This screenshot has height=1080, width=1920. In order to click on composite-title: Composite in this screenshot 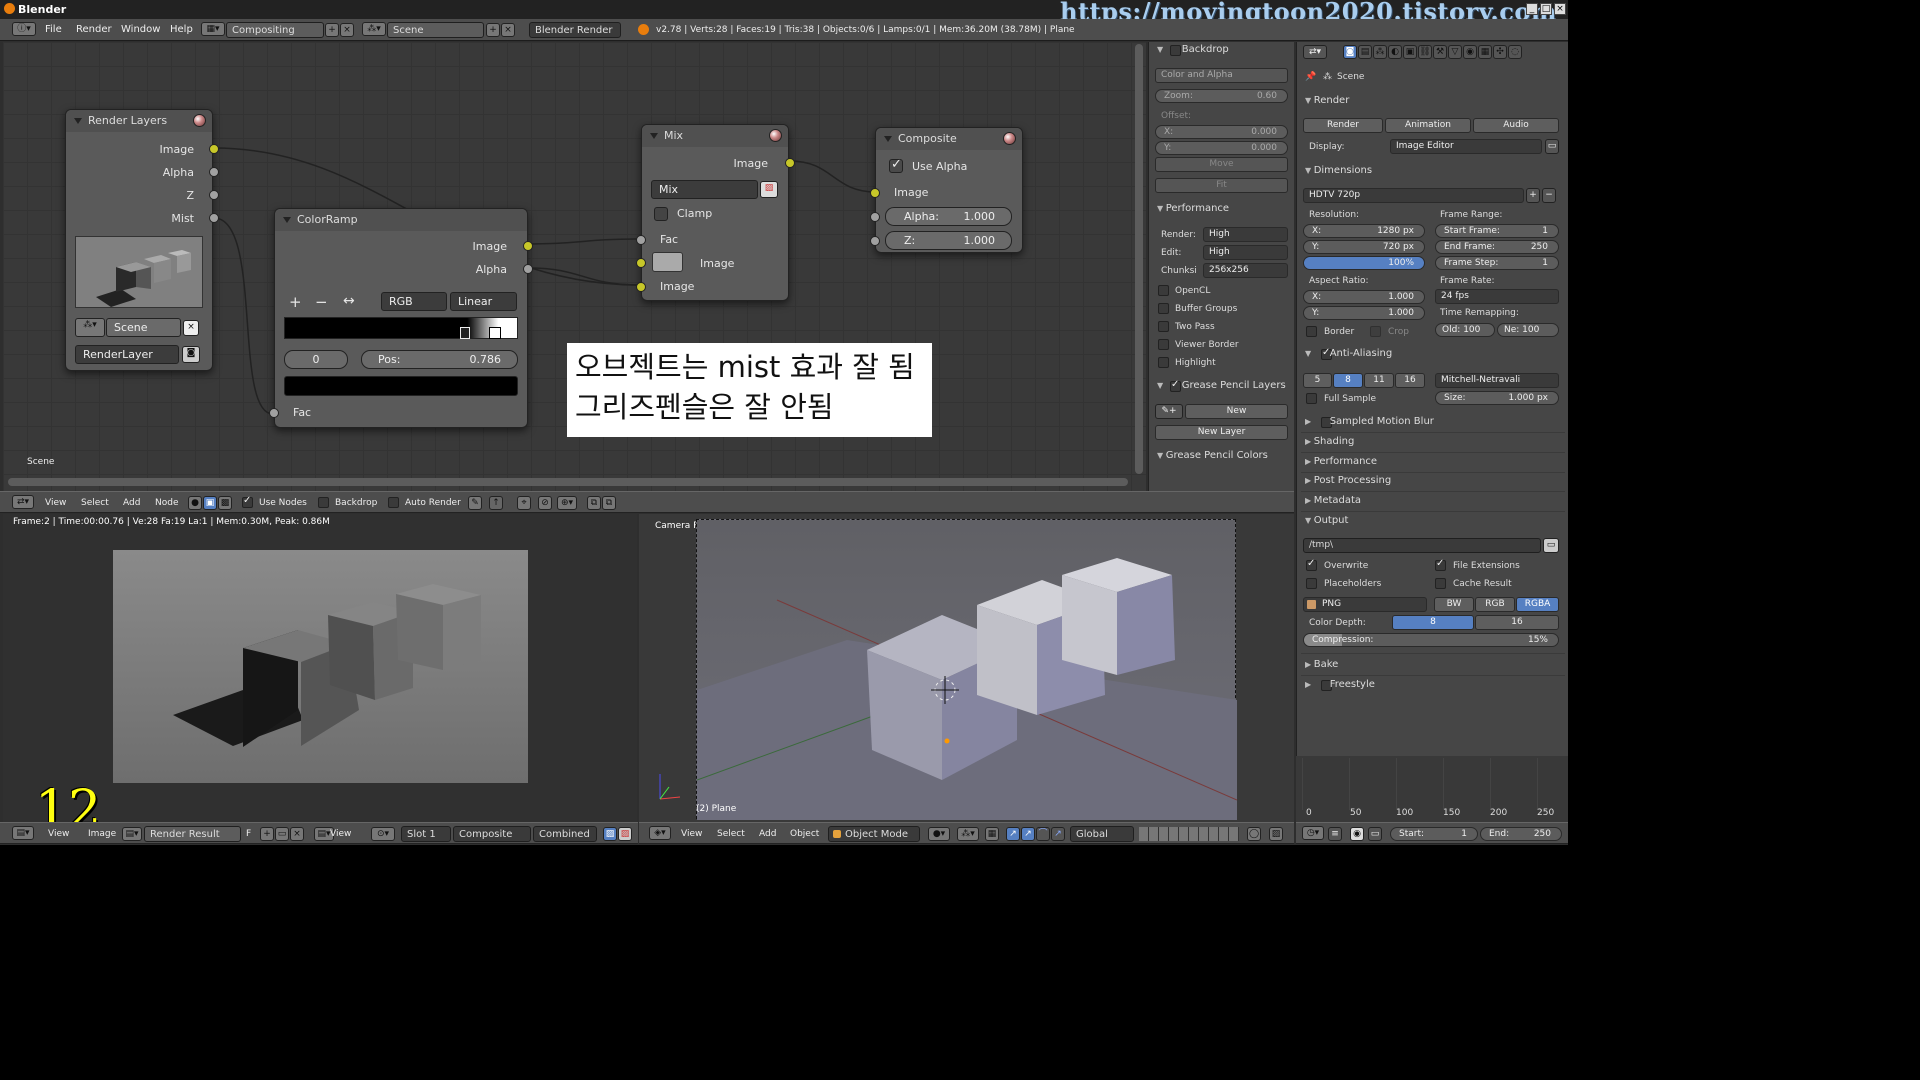, I will do `click(949, 139)`.